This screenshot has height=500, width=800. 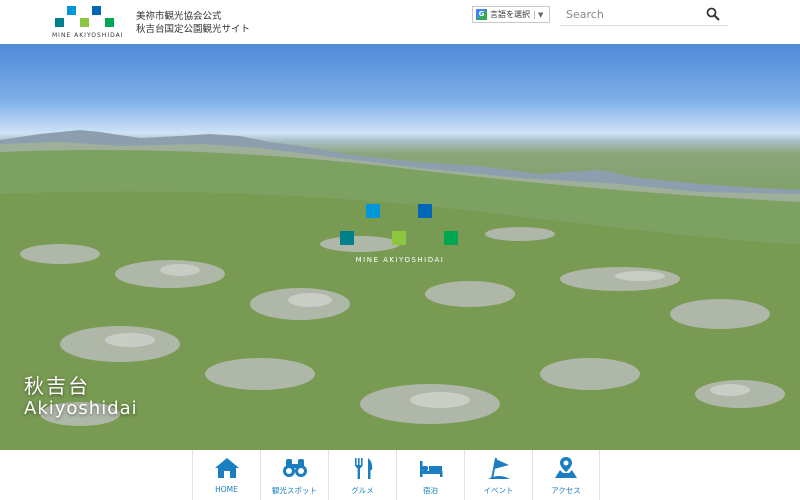 I want to click on search-icon, so click(x=713, y=14).